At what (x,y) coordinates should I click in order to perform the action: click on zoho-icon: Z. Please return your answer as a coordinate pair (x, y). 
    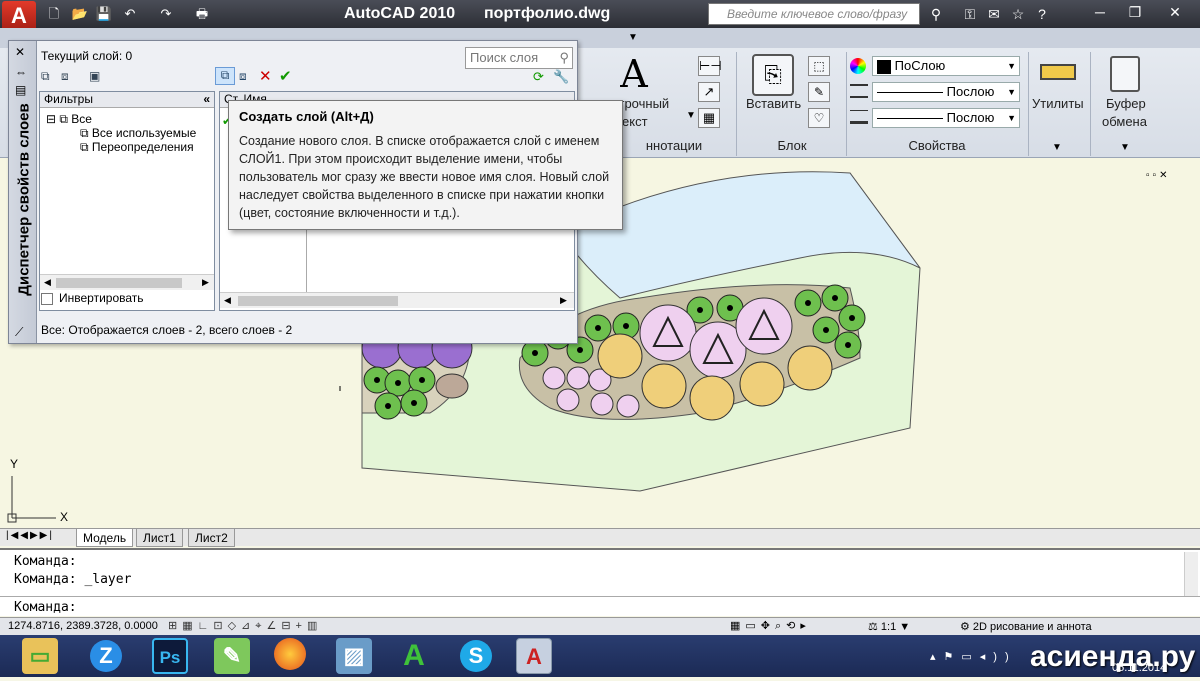
    Looking at the image, I should click on (106, 656).